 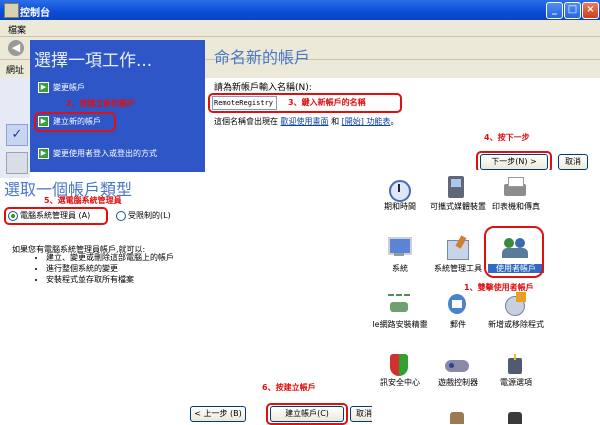 What do you see at coordinates (399, 247) in the screenshot?
I see `system-icon` at bounding box center [399, 247].